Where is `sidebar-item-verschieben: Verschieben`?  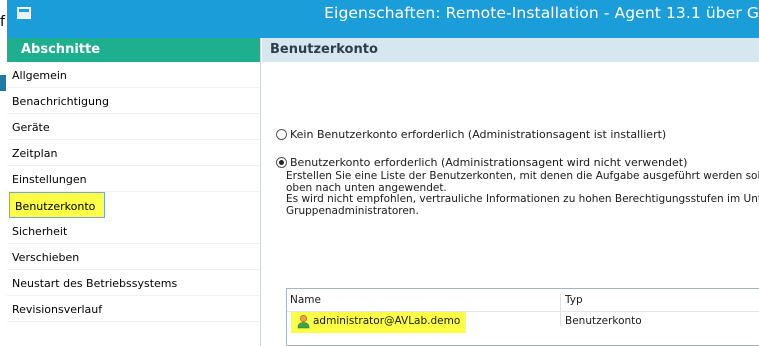
sidebar-item-verschieben: Verschieben is located at coordinates (133, 257).